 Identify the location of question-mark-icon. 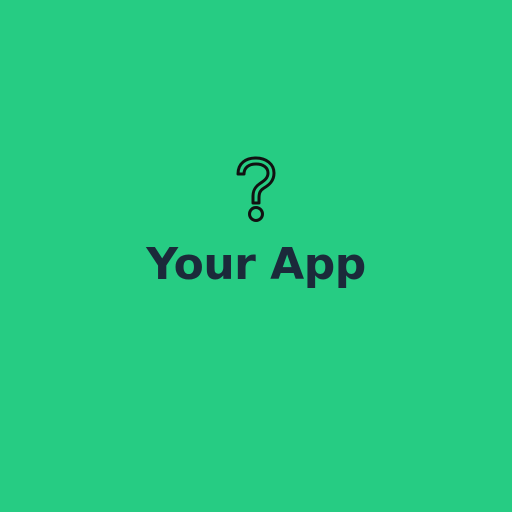
(256, 190).